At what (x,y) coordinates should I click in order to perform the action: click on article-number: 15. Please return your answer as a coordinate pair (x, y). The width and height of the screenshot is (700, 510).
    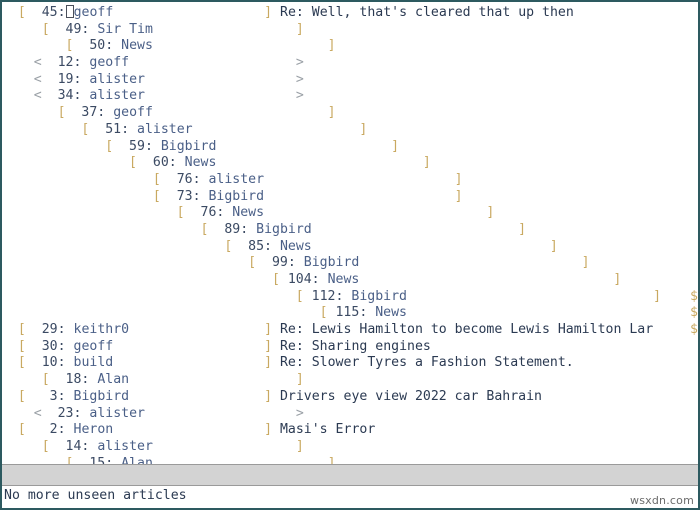
    Looking at the image, I should click on (89, 459).